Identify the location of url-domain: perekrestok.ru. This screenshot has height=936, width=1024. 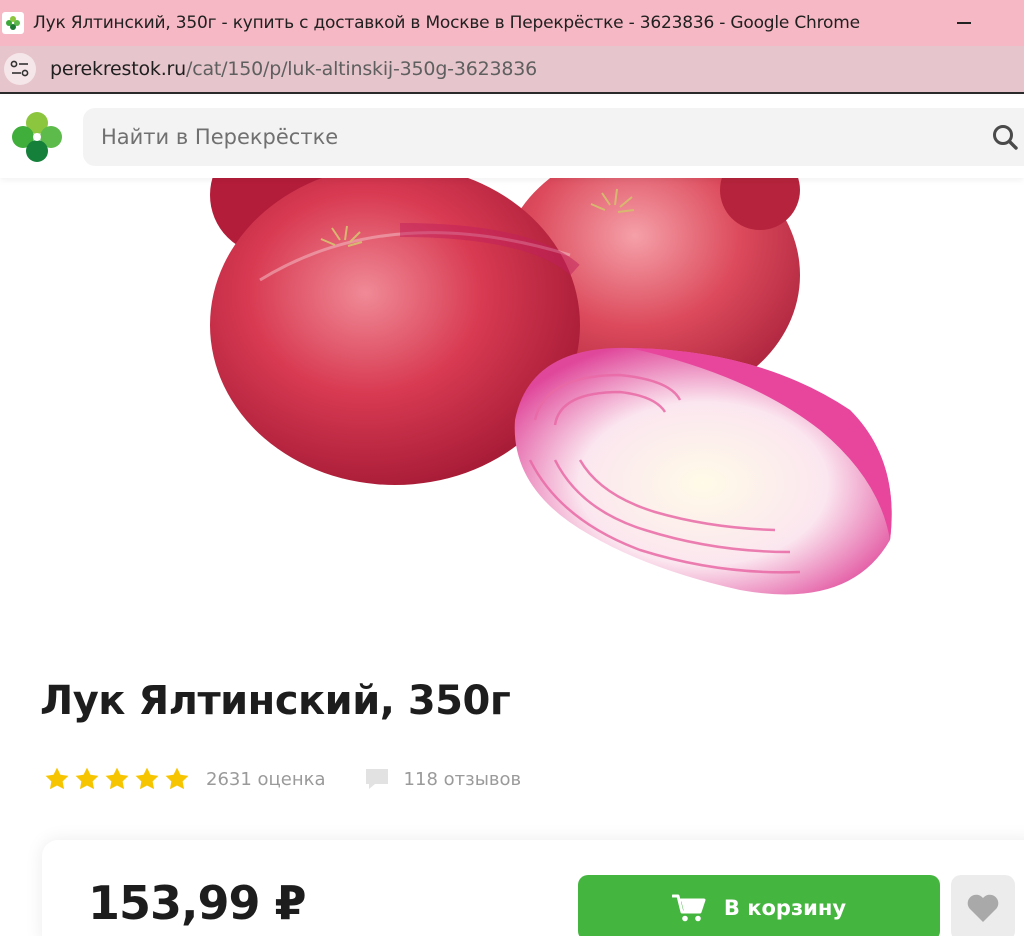
(118, 69).